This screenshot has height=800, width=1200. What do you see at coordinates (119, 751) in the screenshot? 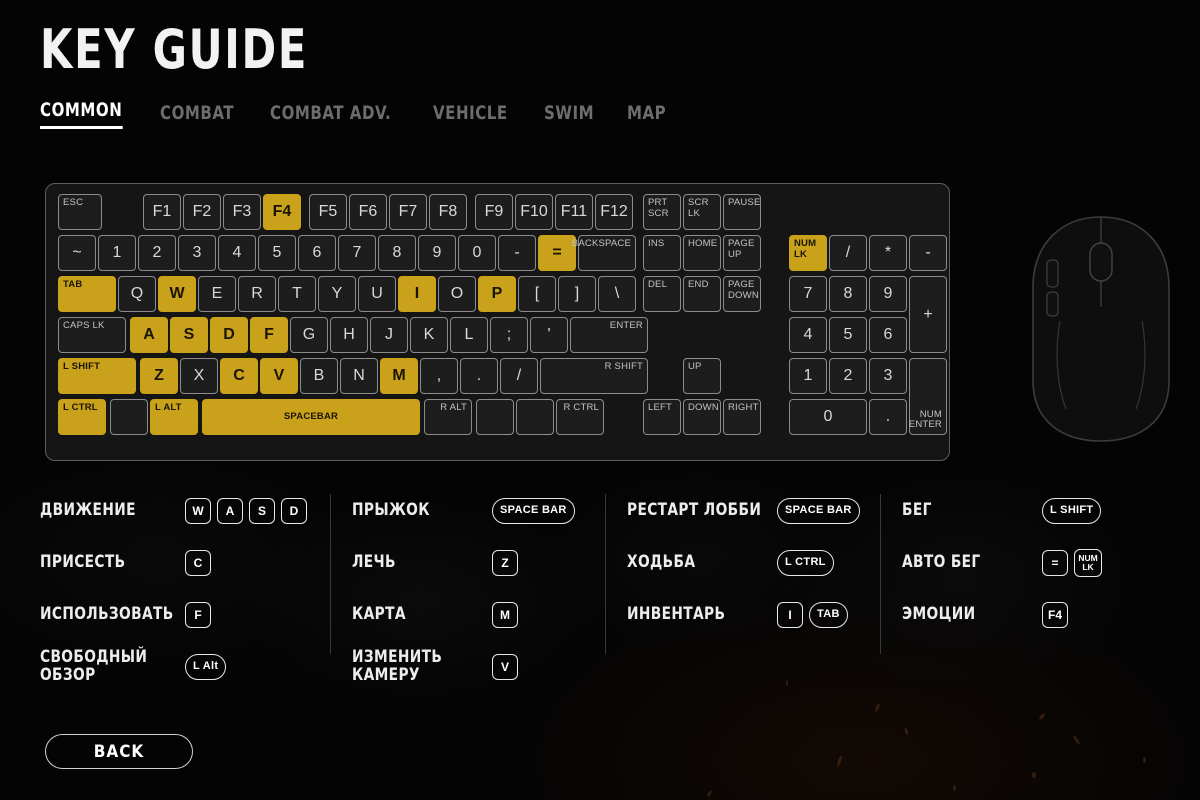
I see `back-button: BACK` at bounding box center [119, 751].